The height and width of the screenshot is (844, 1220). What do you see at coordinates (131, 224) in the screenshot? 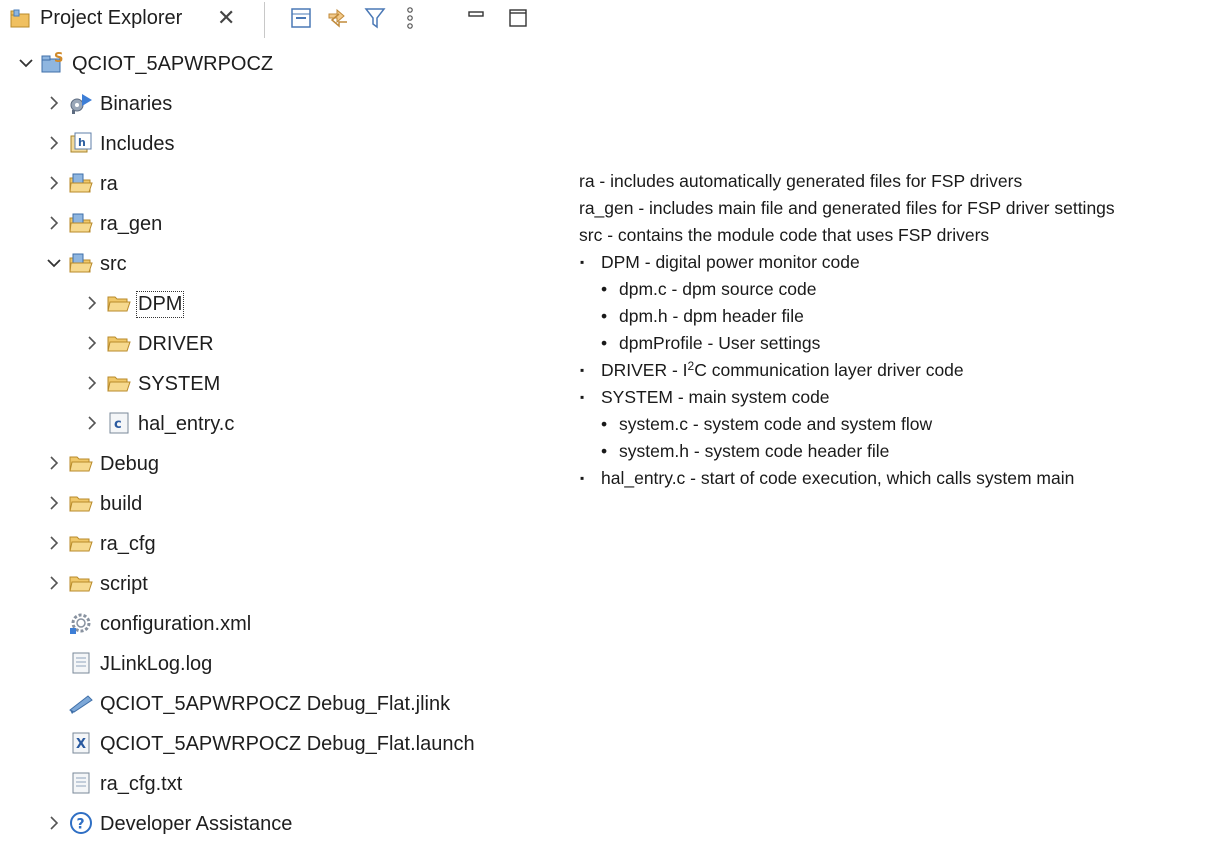
I see `tree-item-label: ra_gen` at bounding box center [131, 224].